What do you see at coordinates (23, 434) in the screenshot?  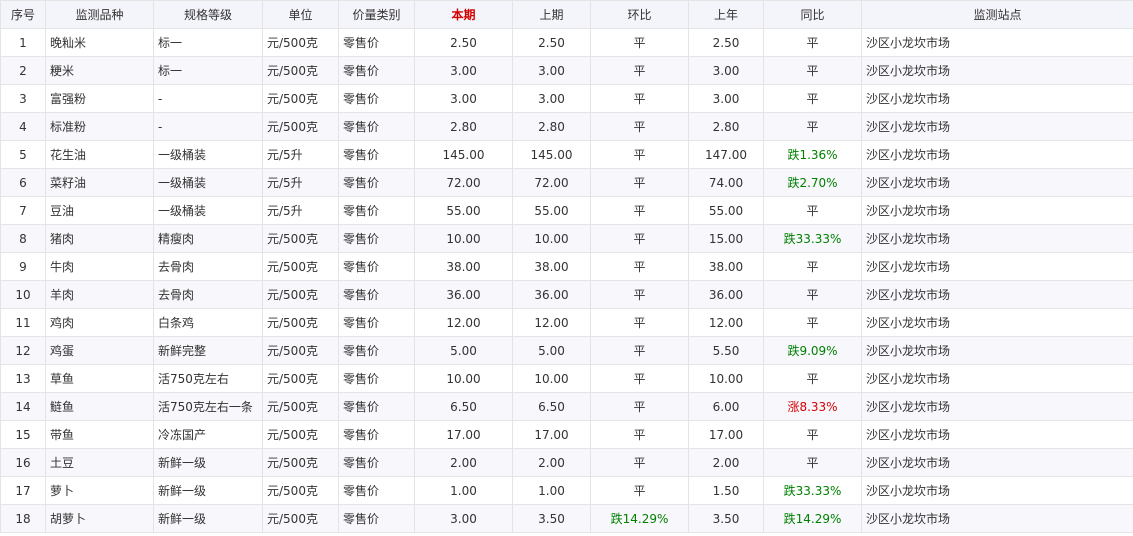 I see `cell-index: 15` at bounding box center [23, 434].